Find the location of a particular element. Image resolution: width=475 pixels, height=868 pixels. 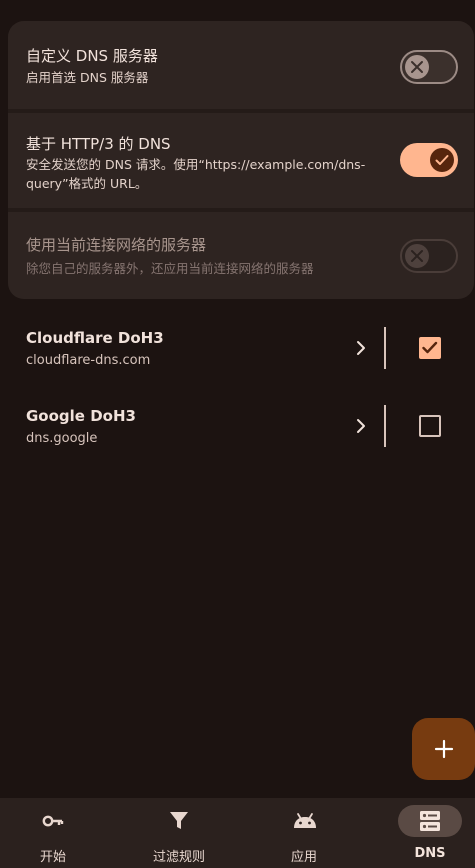

server-item-google: Google DoH3 dns.google is located at coordinates (237, 426).